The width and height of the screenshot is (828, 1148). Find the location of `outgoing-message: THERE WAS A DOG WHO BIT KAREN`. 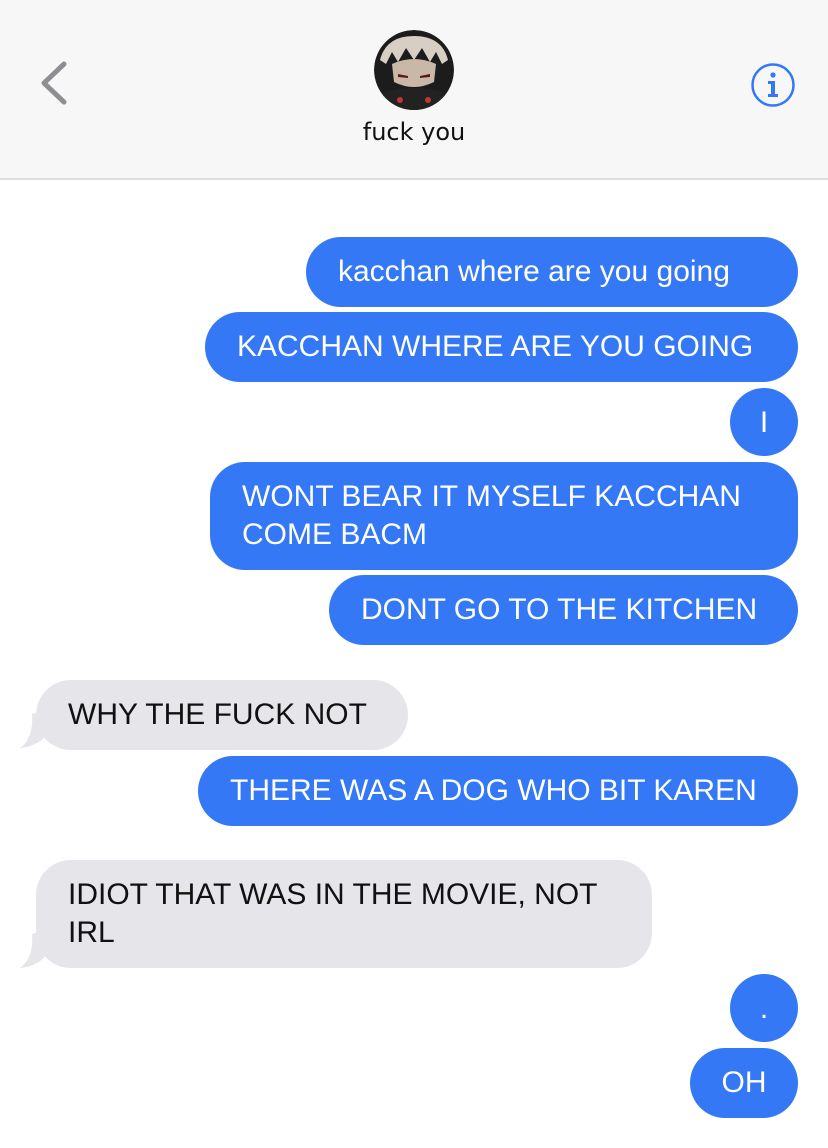

outgoing-message: THERE WAS A DOG WHO BIT KAREN is located at coordinates (498, 791).